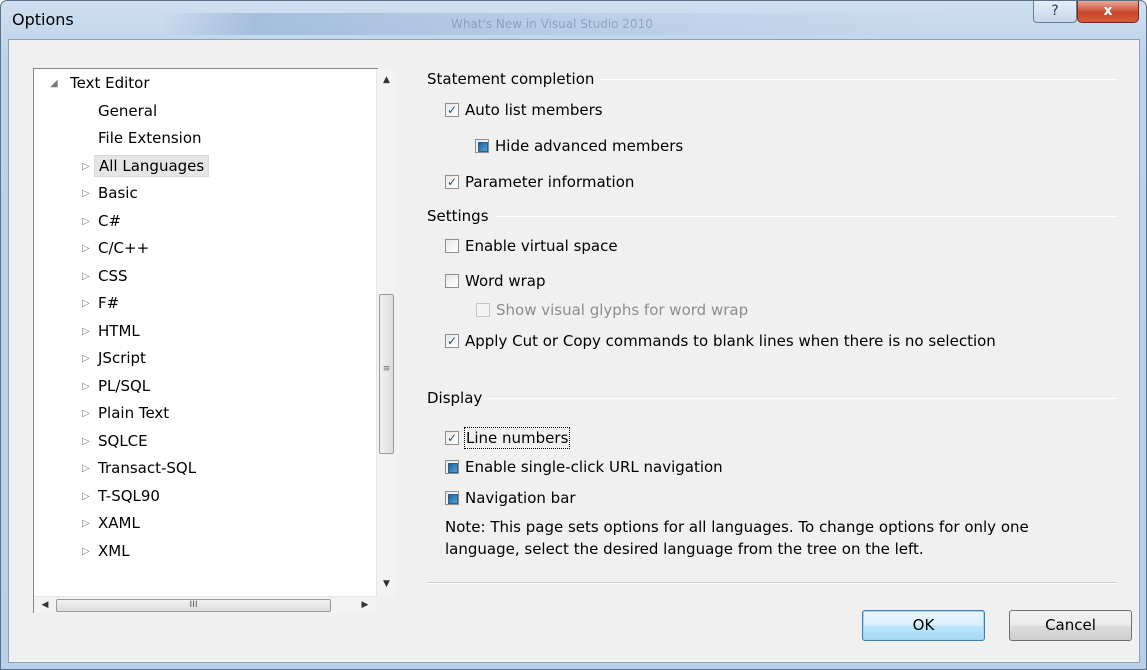  What do you see at coordinates (123, 440) in the screenshot?
I see `tree-item-label: SQLCE` at bounding box center [123, 440].